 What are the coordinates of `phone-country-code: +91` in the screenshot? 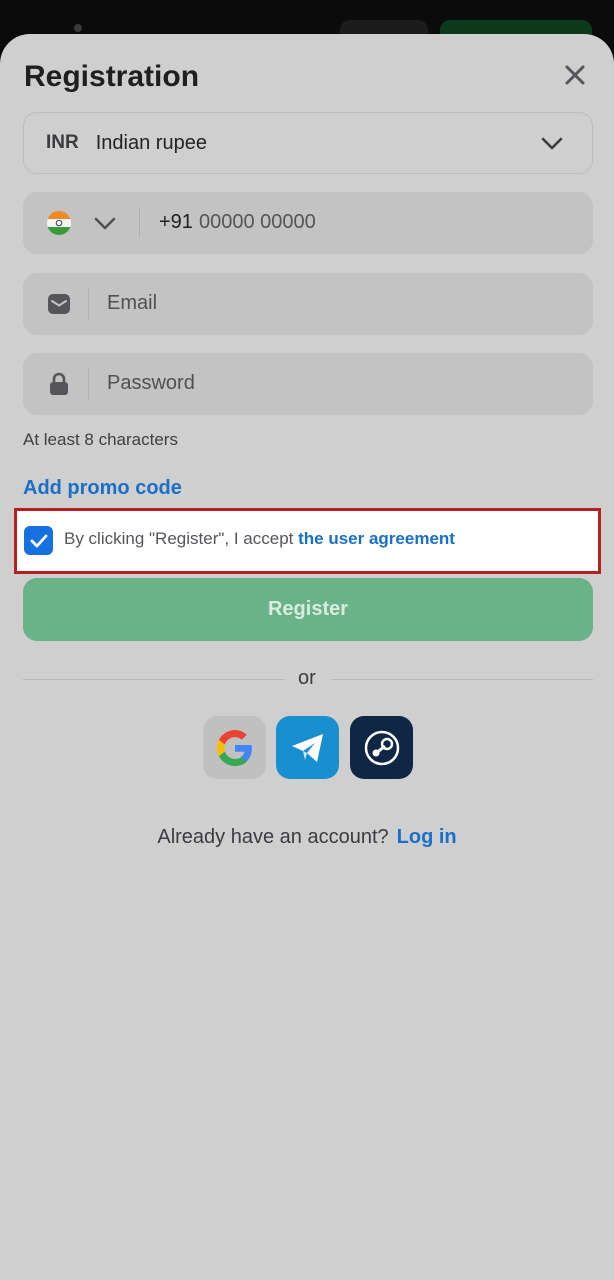 It's located at (176, 222).